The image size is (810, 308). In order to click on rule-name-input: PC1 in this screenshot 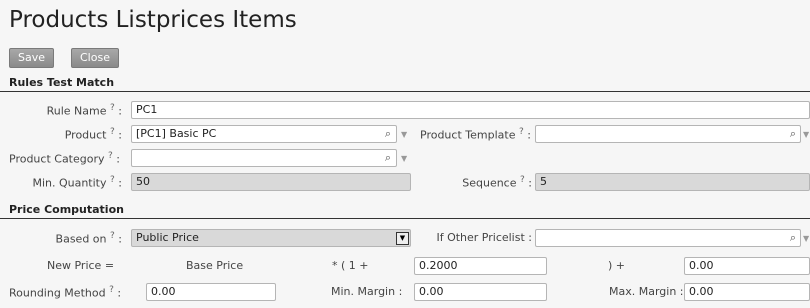, I will do `click(470, 110)`.